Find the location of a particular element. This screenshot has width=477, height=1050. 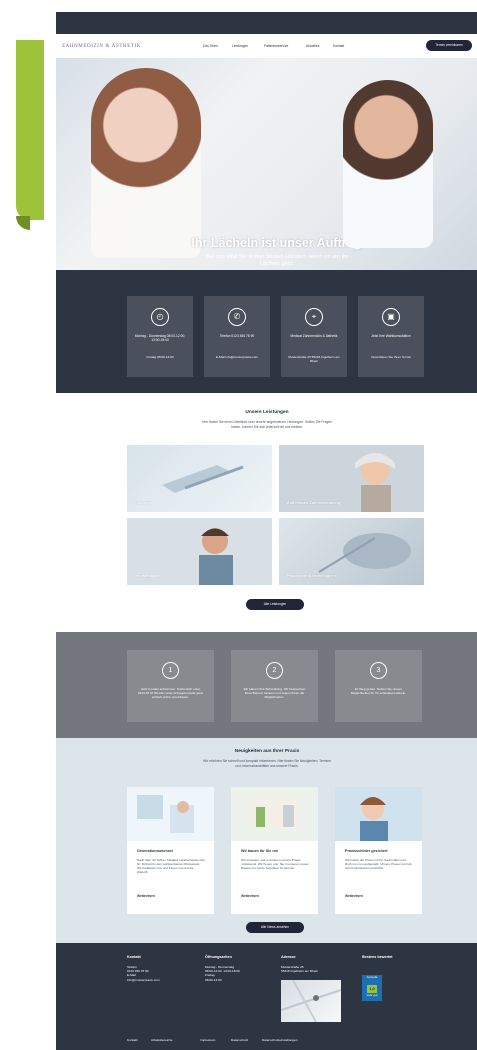

footer-link: Kontakt is located at coordinates (132, 1040).